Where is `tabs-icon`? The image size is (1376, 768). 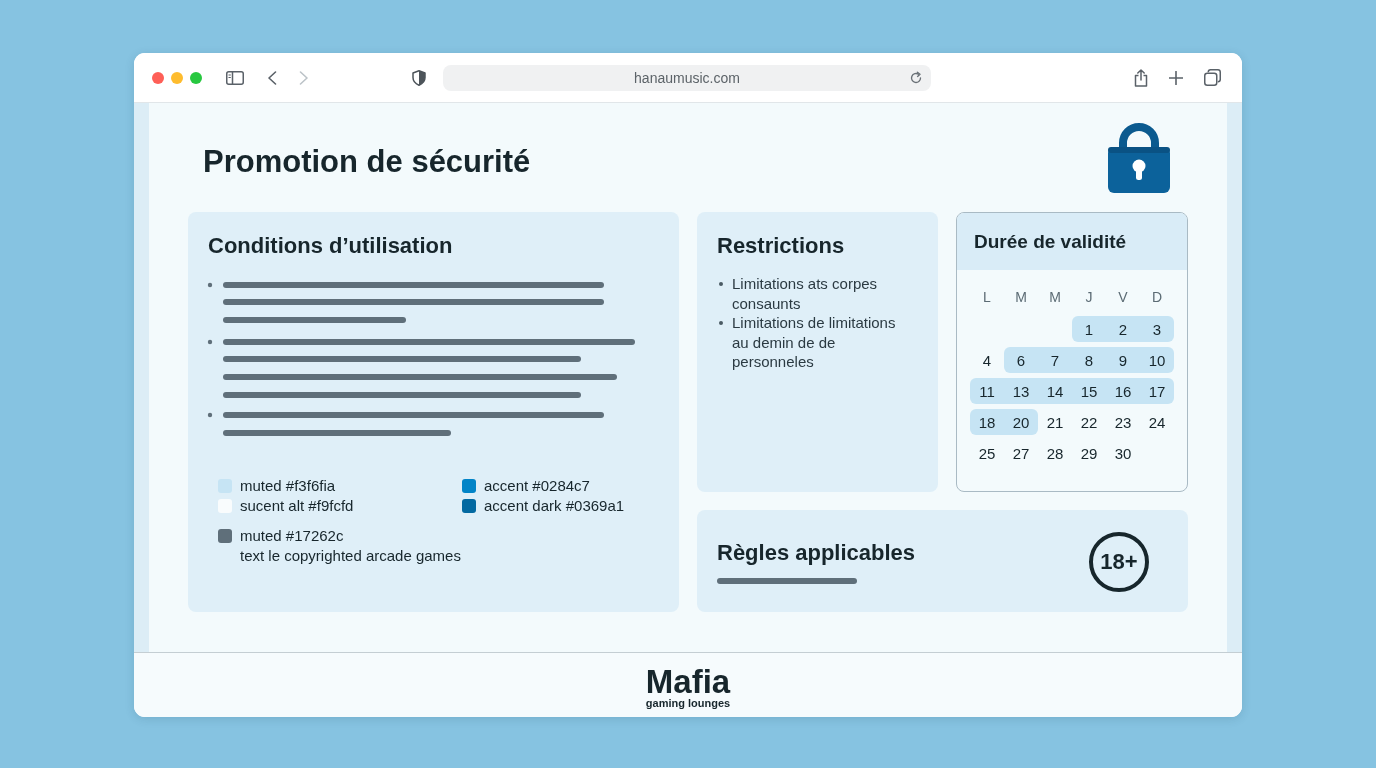 tabs-icon is located at coordinates (1212, 77).